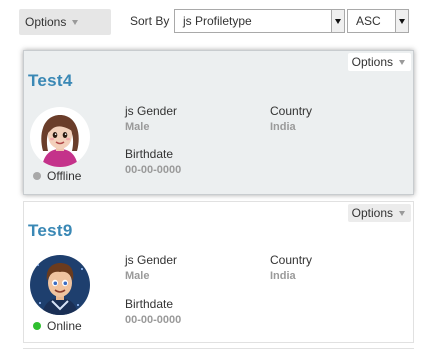  Describe the element at coordinates (368, 21) in the screenshot. I see `sort-order-value: ASC` at that location.